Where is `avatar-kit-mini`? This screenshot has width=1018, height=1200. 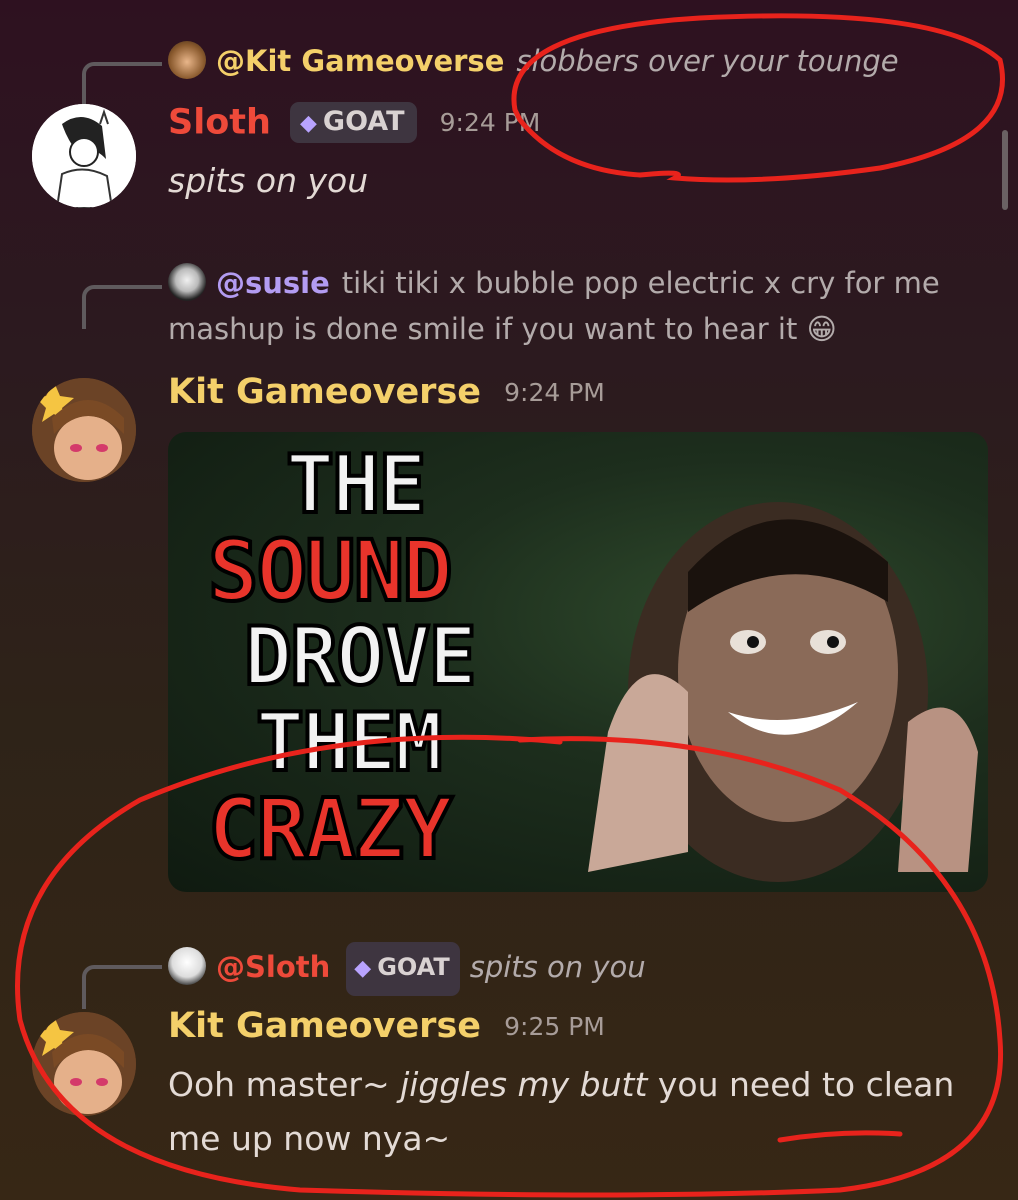 avatar-kit-mini is located at coordinates (187, 60).